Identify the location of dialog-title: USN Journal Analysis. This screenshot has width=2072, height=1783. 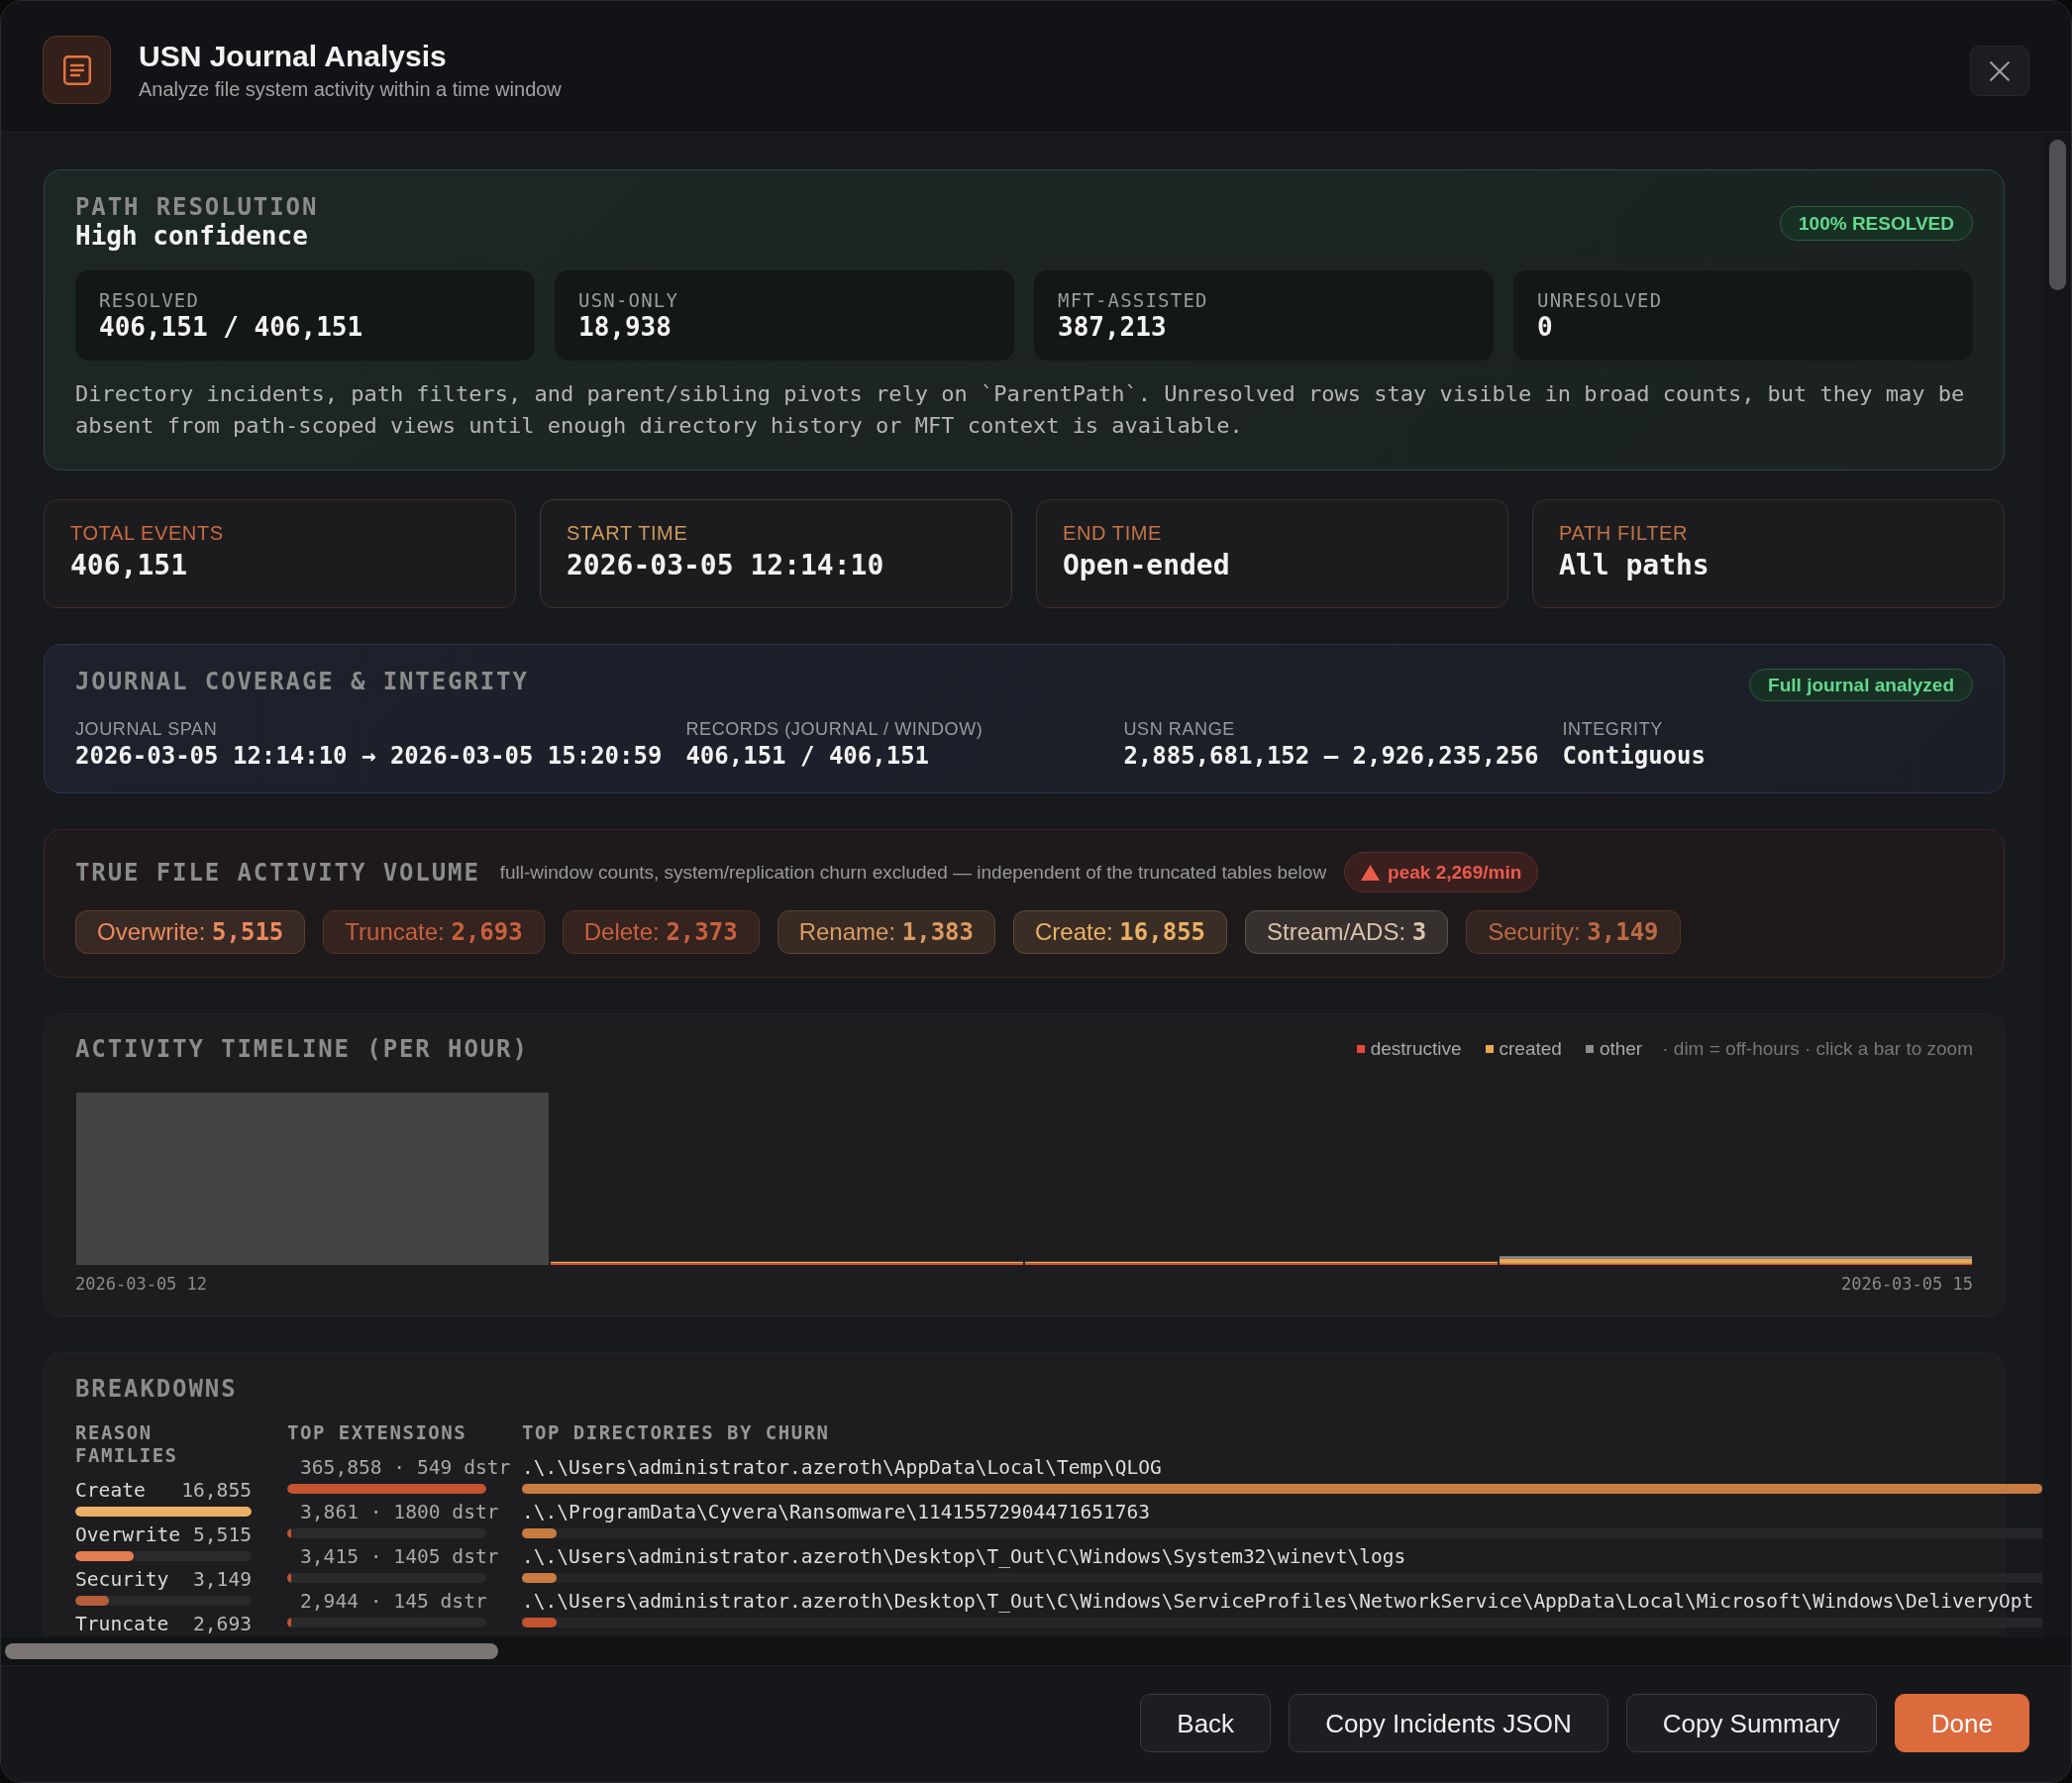
(293, 56).